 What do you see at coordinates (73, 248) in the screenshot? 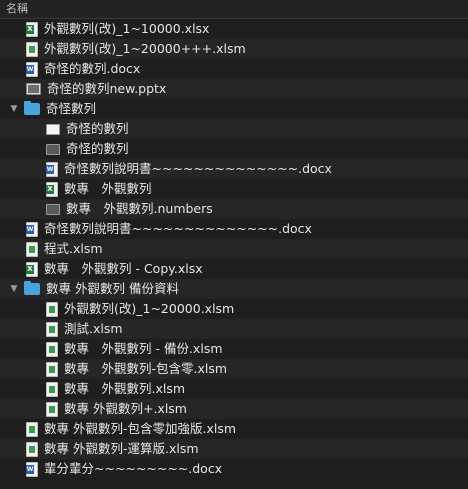
I see `row-label: 程式.xlsm` at bounding box center [73, 248].